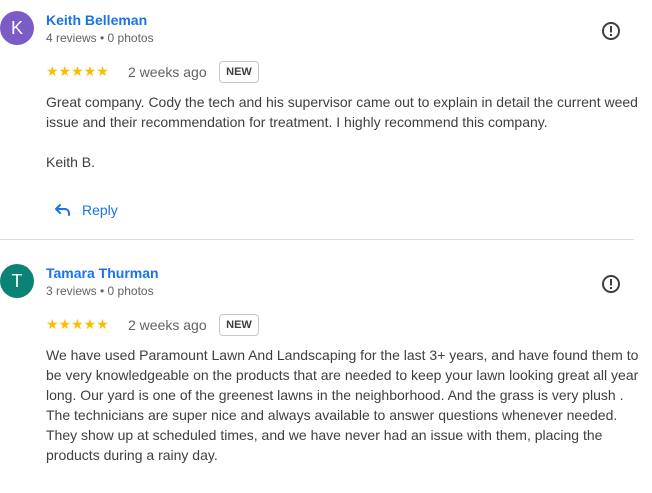  What do you see at coordinates (62, 210) in the screenshot?
I see `reply-arrow-icon` at bounding box center [62, 210].